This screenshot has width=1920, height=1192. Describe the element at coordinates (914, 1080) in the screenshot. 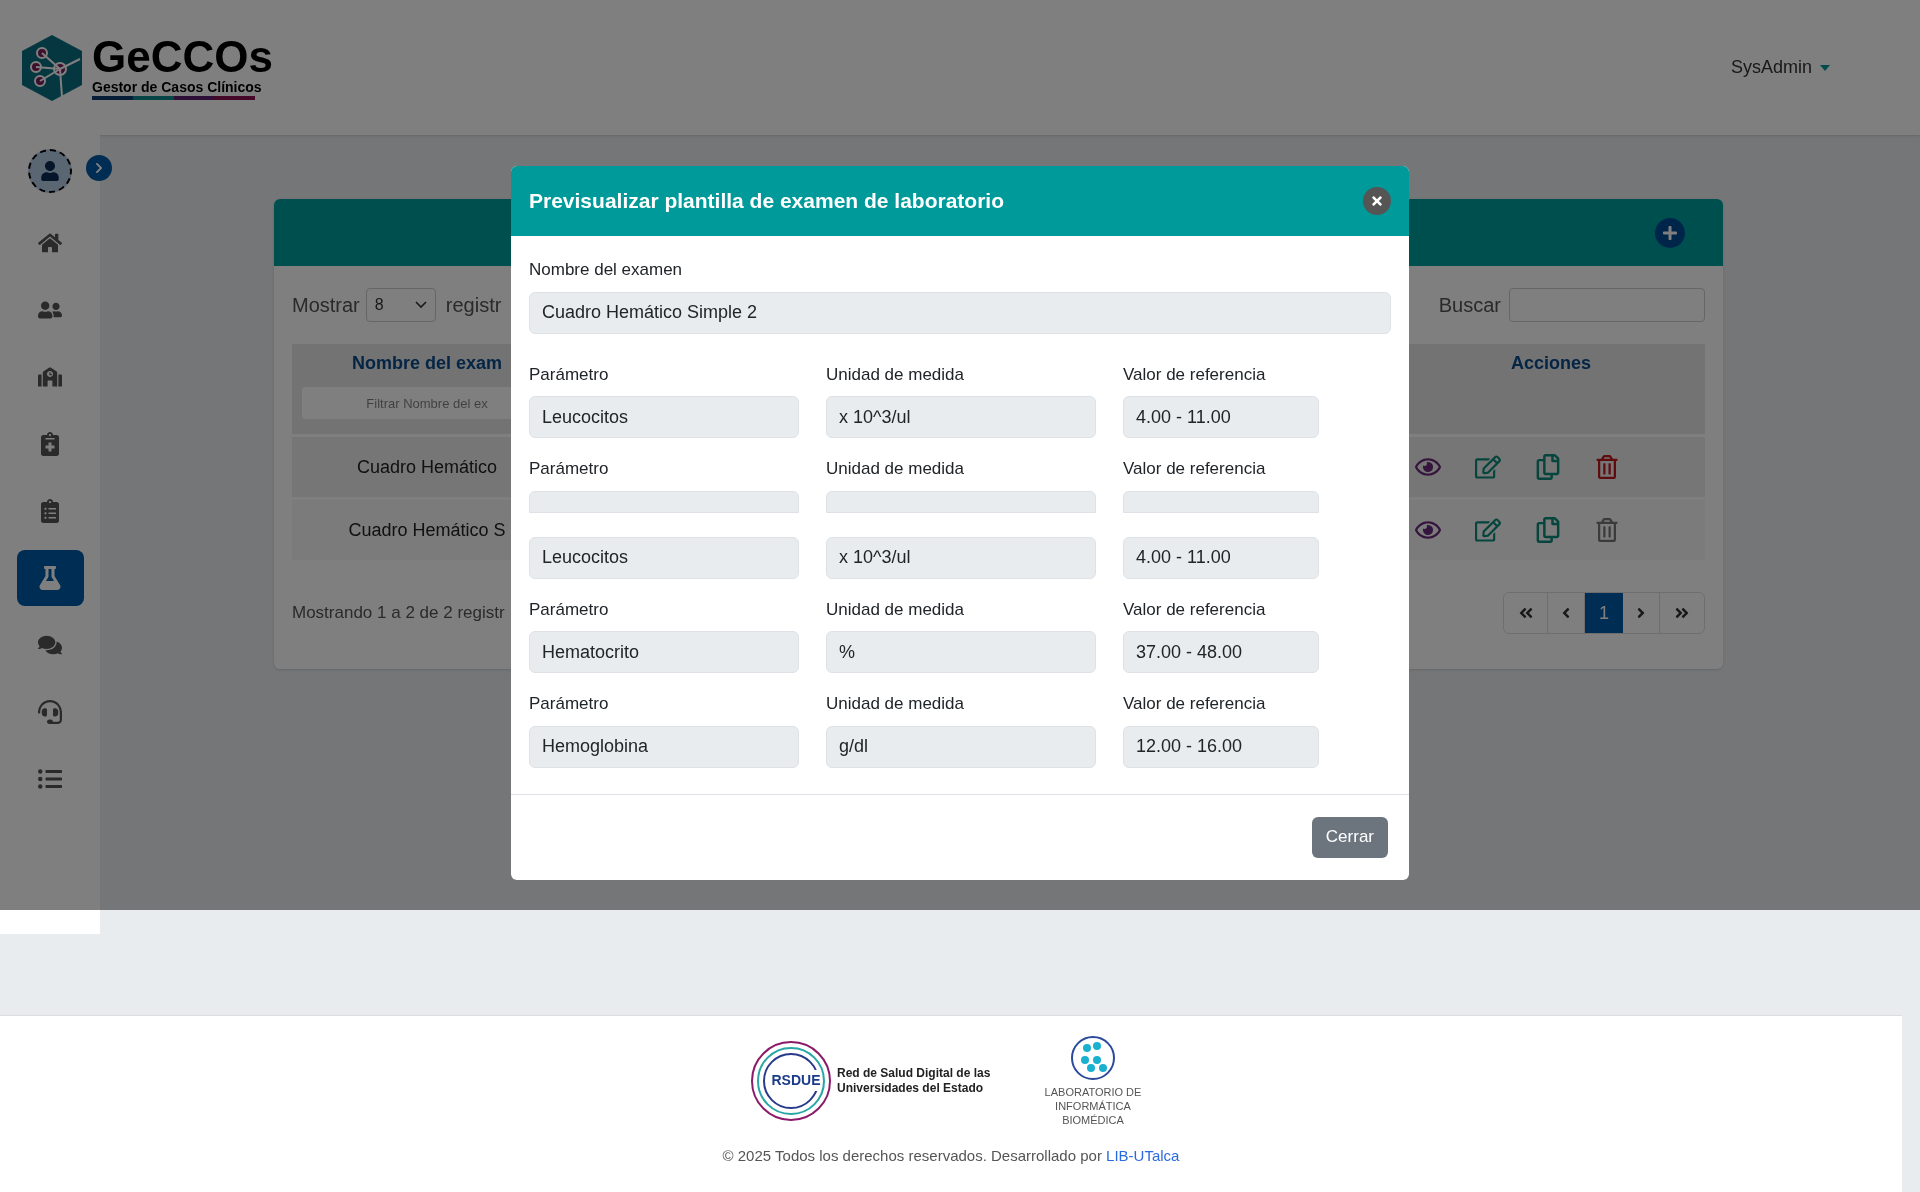

I see `rsdue-name: Red de Salud Digital de las Universidades del Estado` at that location.